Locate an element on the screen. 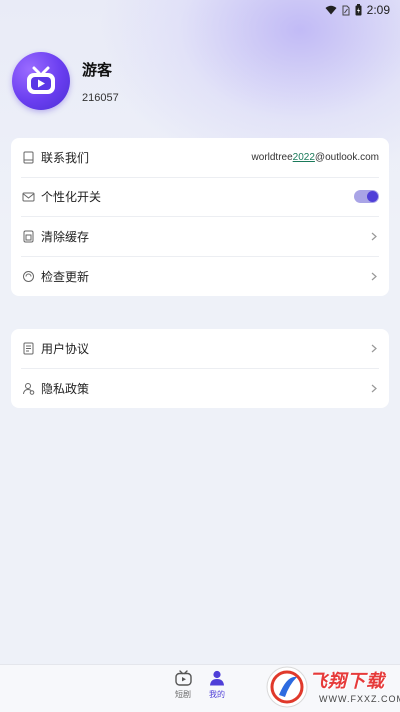  contact-icon is located at coordinates (28, 157).